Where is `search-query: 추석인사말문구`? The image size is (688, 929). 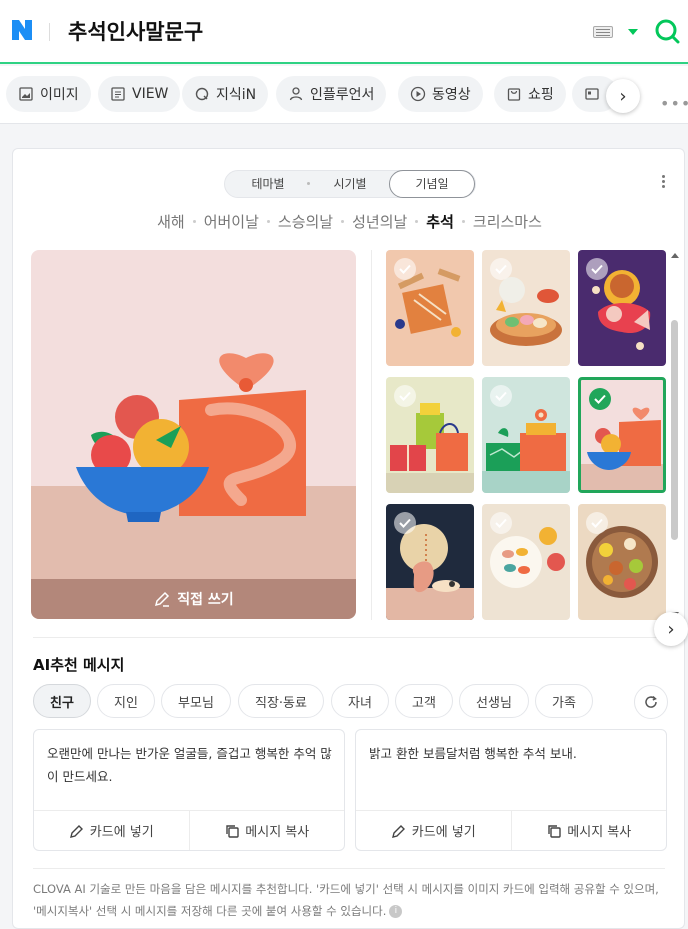
search-query: 추석인사말문구 is located at coordinates (135, 31).